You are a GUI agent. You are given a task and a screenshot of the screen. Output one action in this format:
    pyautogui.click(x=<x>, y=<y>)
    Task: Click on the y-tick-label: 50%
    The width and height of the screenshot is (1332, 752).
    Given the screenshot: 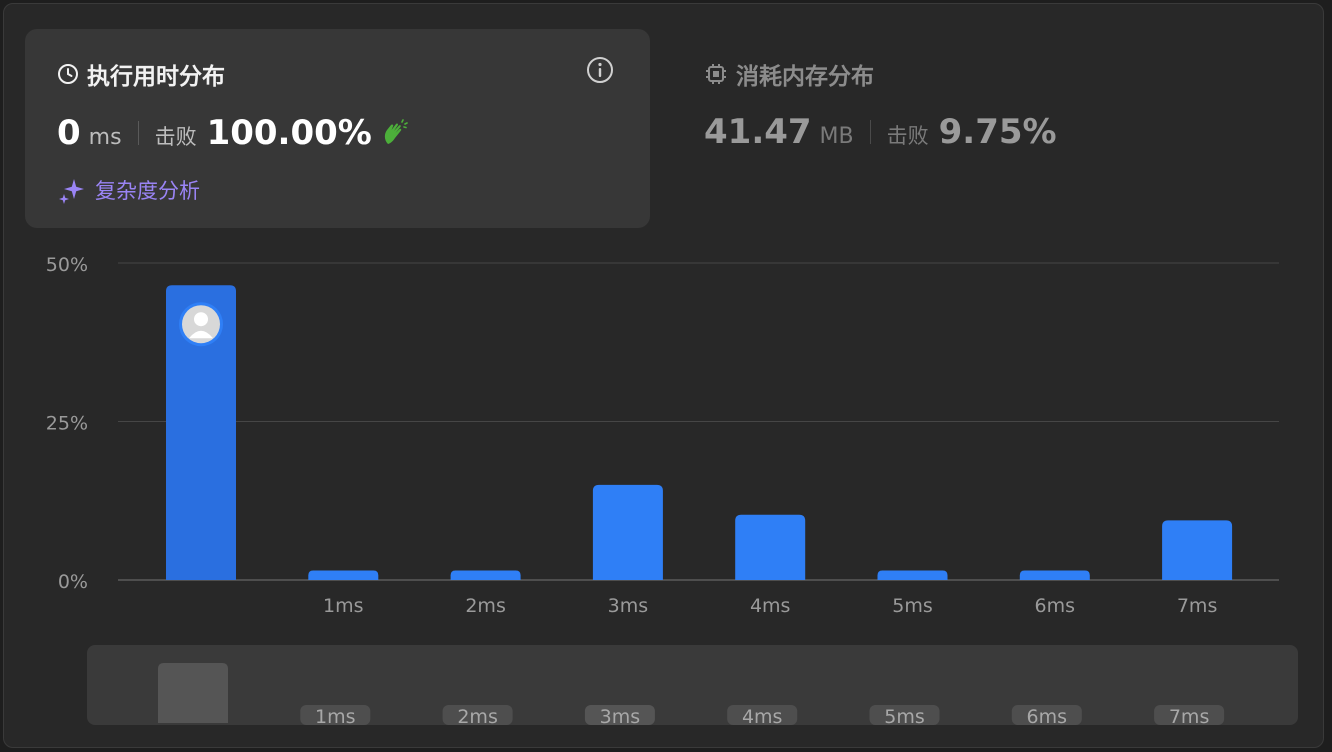 What is the action you would take?
    pyautogui.click(x=67, y=265)
    